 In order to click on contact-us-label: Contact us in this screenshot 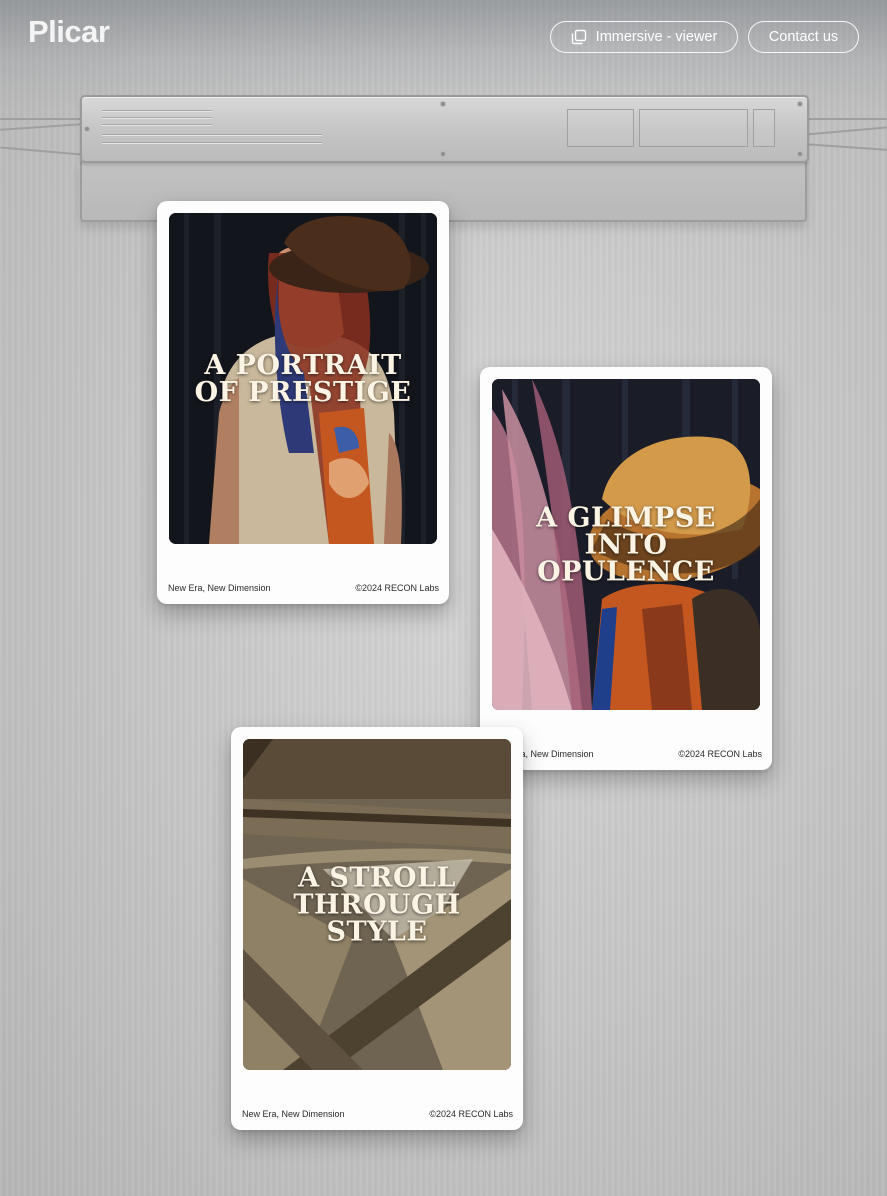, I will do `click(803, 37)`.